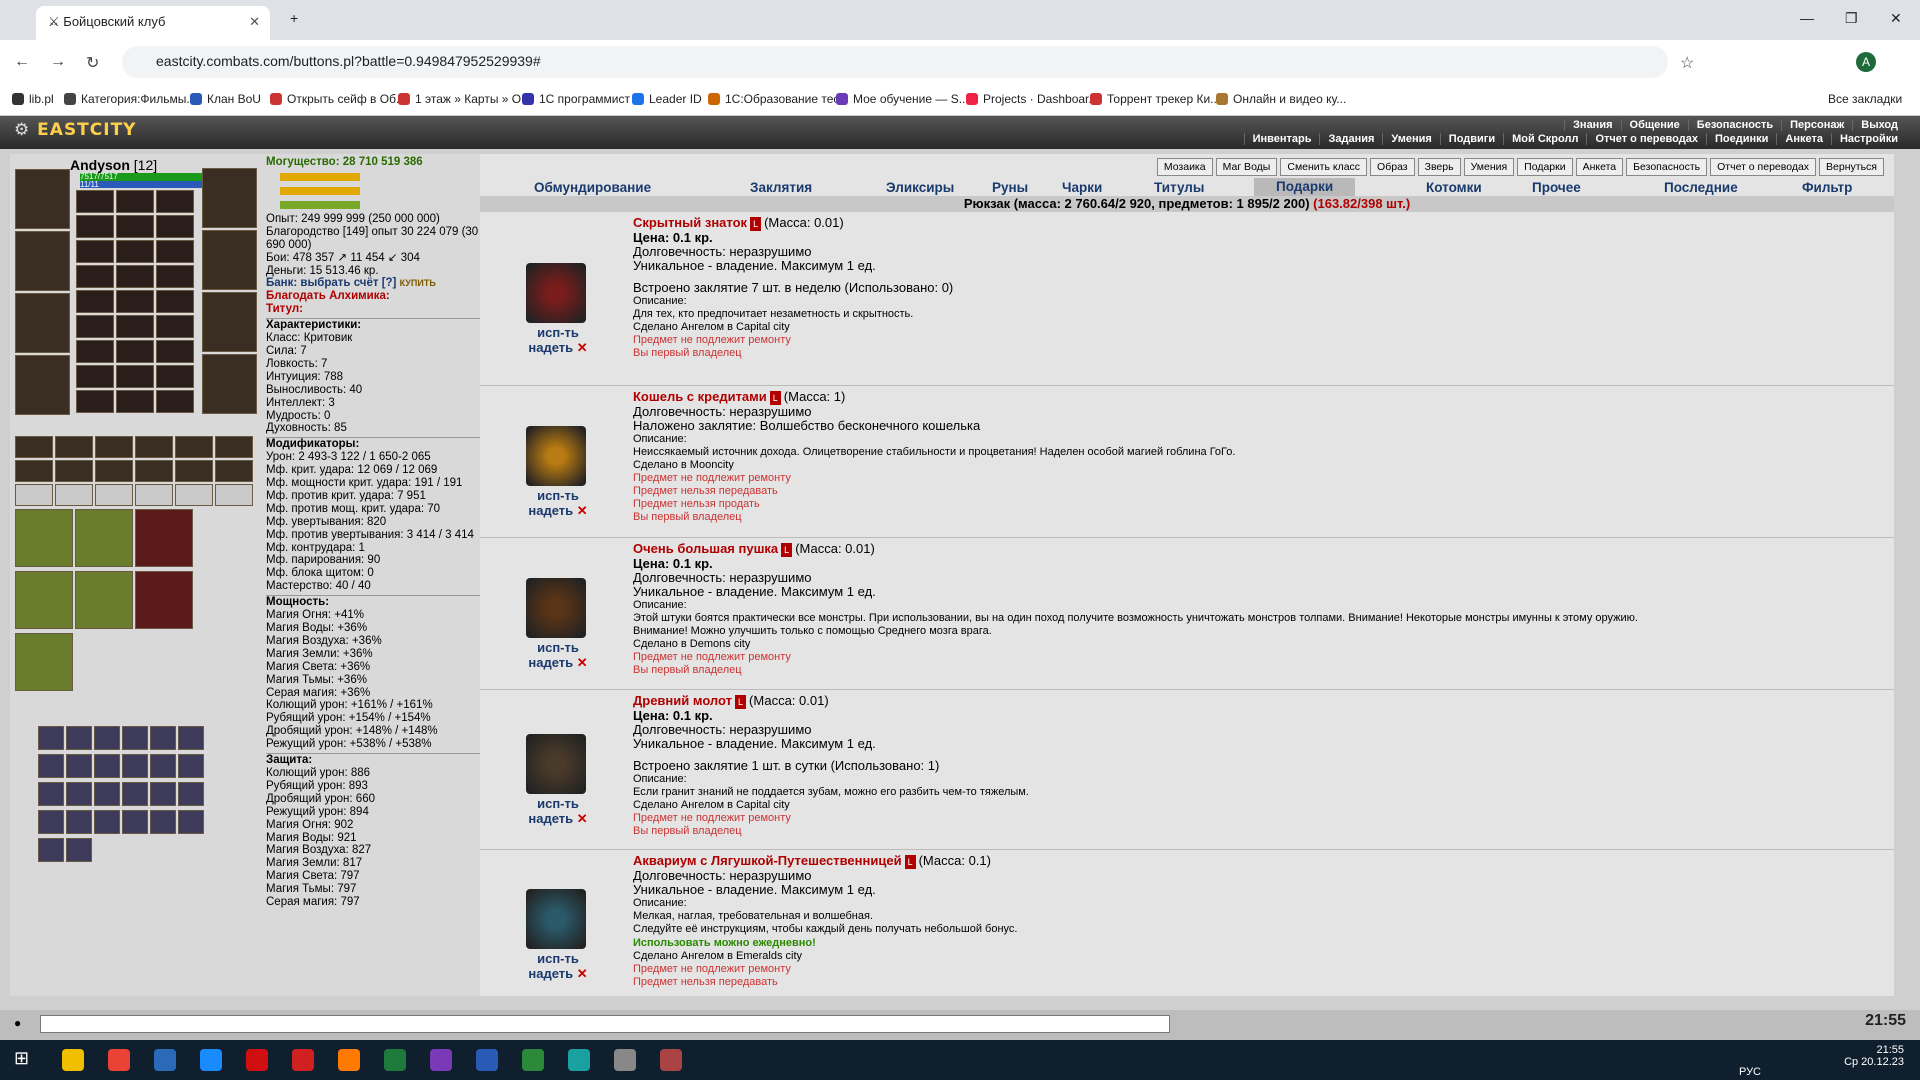 The height and width of the screenshot is (1080, 1920). I want to click on chat-input, so click(605, 1024).